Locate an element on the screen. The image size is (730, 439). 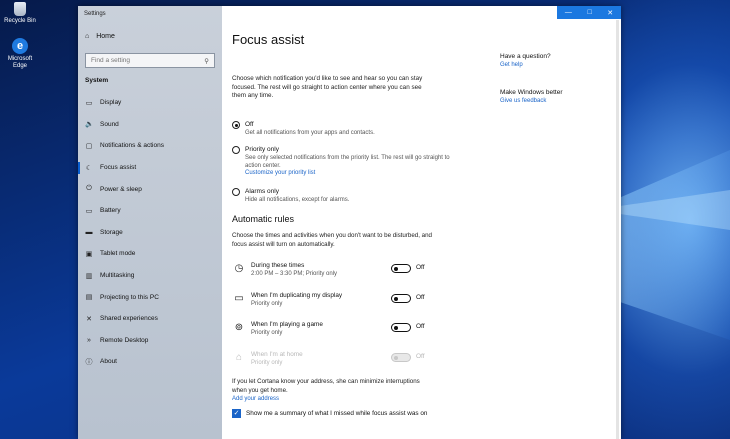
toggle-state: Off is located at coordinates (420, 326).